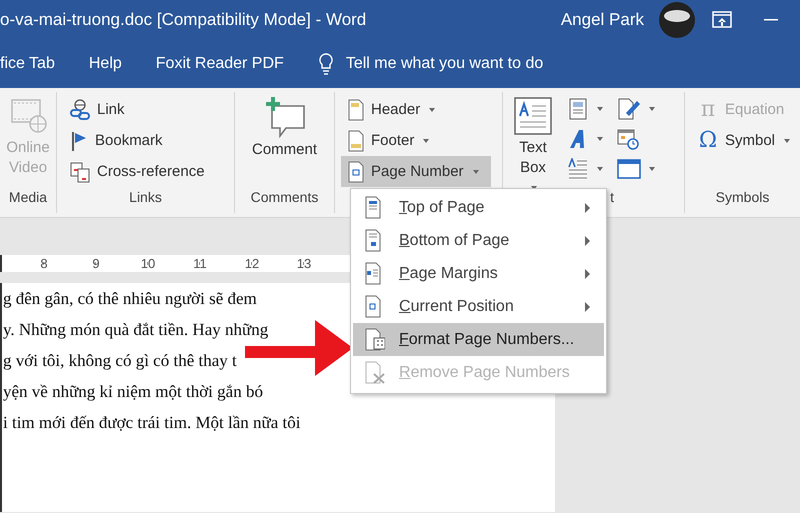 Image resolution: width=800 pixels, height=513 pixels. What do you see at coordinates (629, 169) in the screenshot?
I see `object-icon` at bounding box center [629, 169].